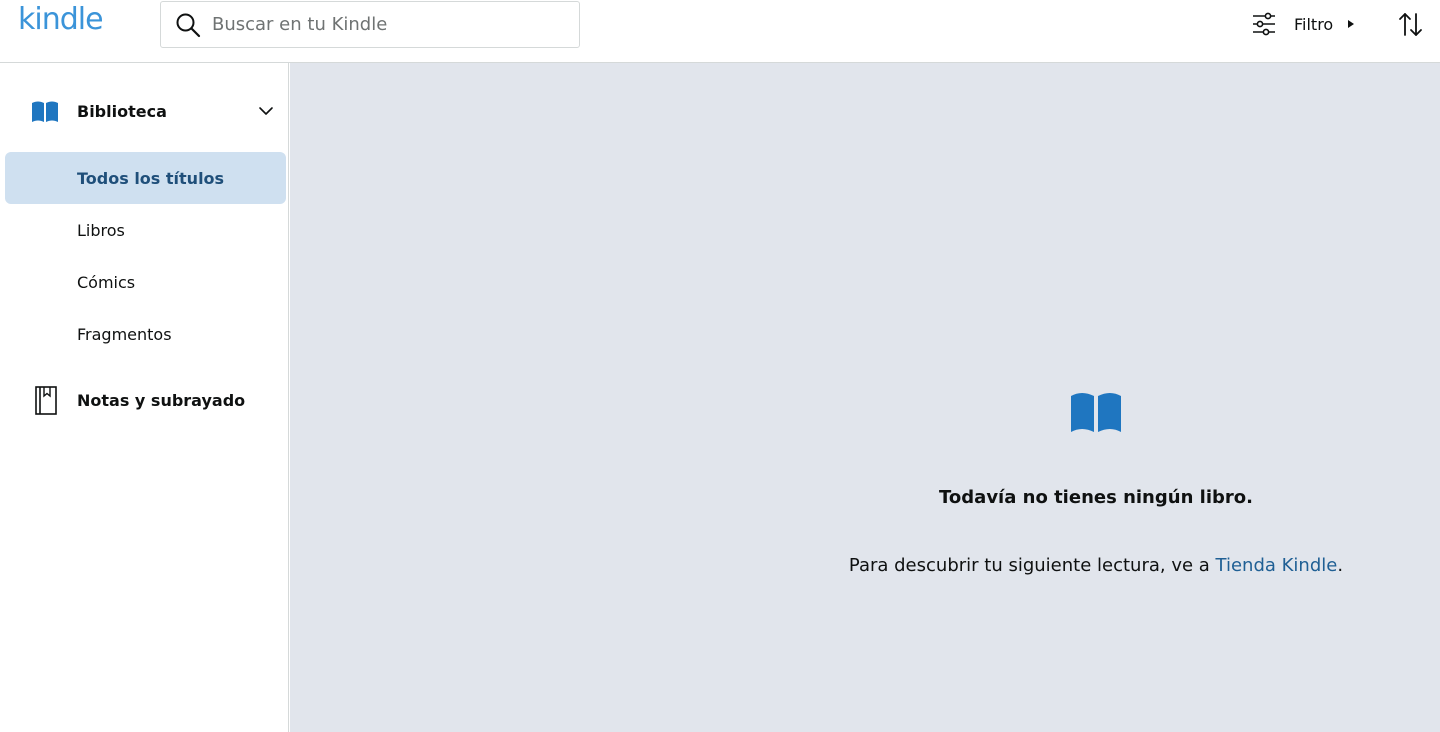 This screenshot has width=1440, height=732. Describe the element at coordinates (161, 400) in the screenshot. I see `sidebar-notes-label: Notas y subrayado` at that location.